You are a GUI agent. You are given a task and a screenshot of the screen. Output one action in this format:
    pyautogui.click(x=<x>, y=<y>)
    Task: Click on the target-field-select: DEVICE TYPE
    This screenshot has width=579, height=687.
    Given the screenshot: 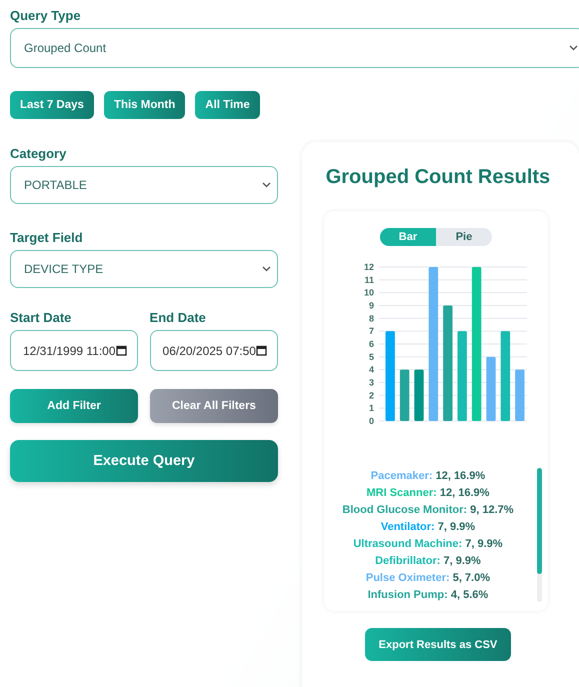 What is the action you would take?
    pyautogui.click(x=144, y=269)
    